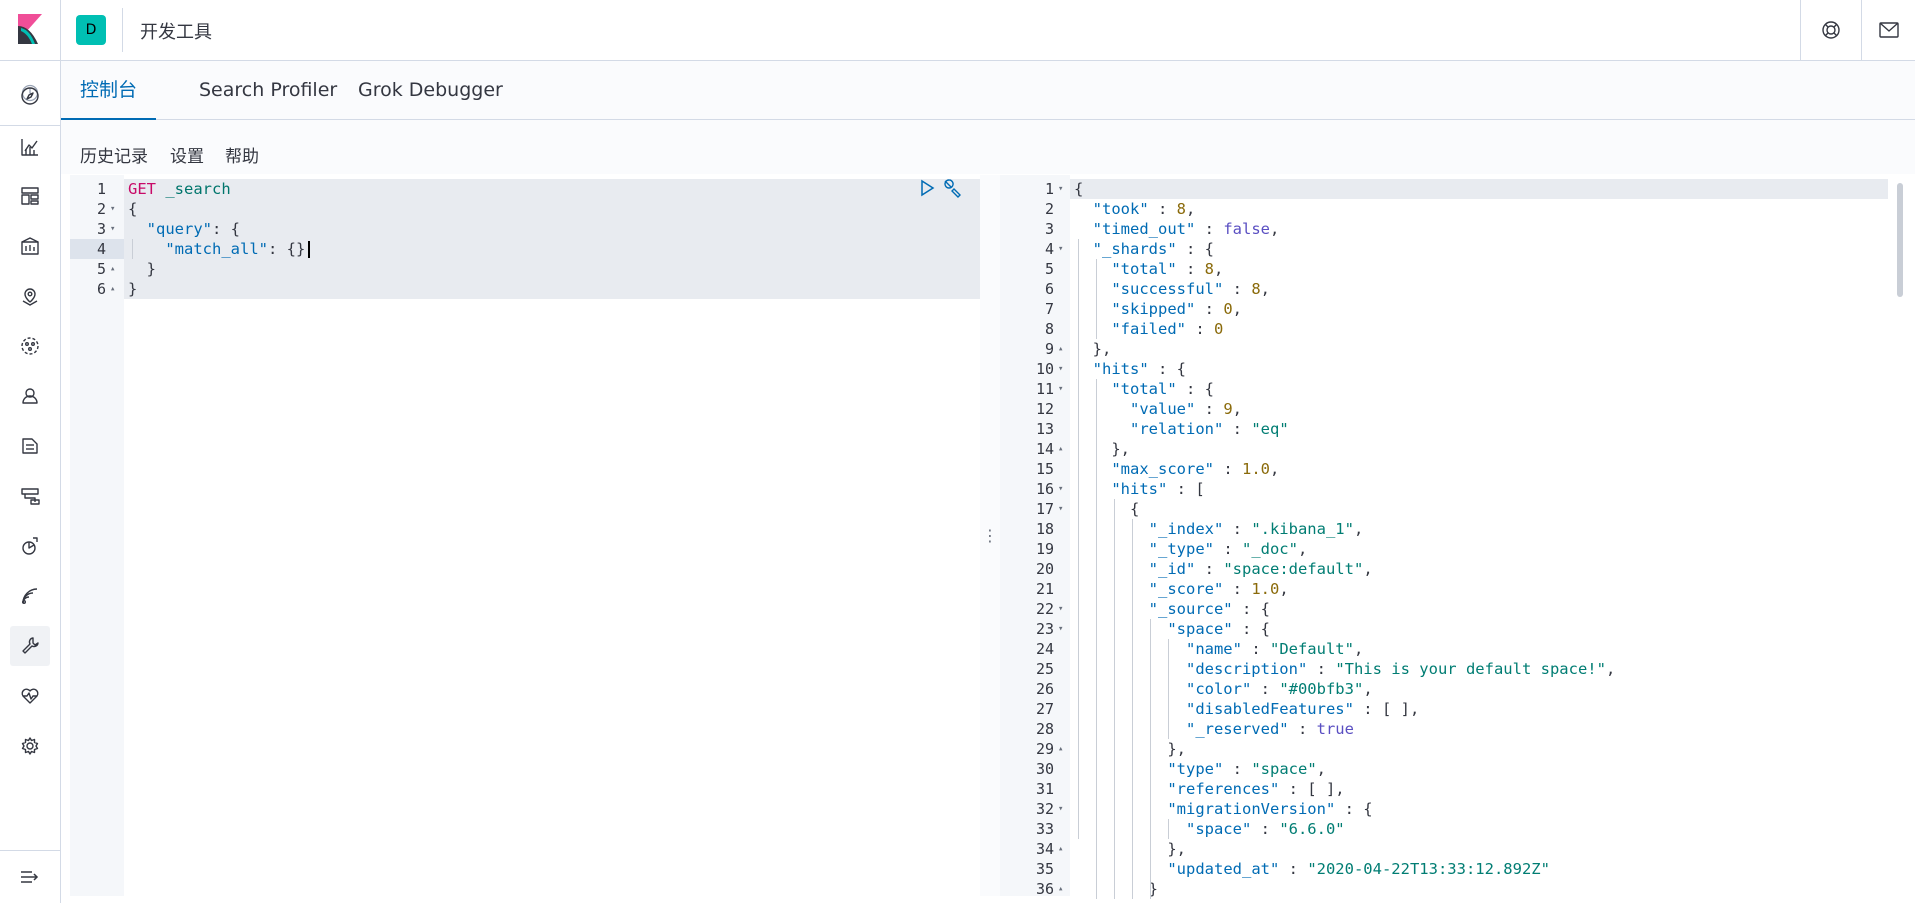  What do you see at coordinates (30, 696) in the screenshot?
I see `nav-item-monitoring` at bounding box center [30, 696].